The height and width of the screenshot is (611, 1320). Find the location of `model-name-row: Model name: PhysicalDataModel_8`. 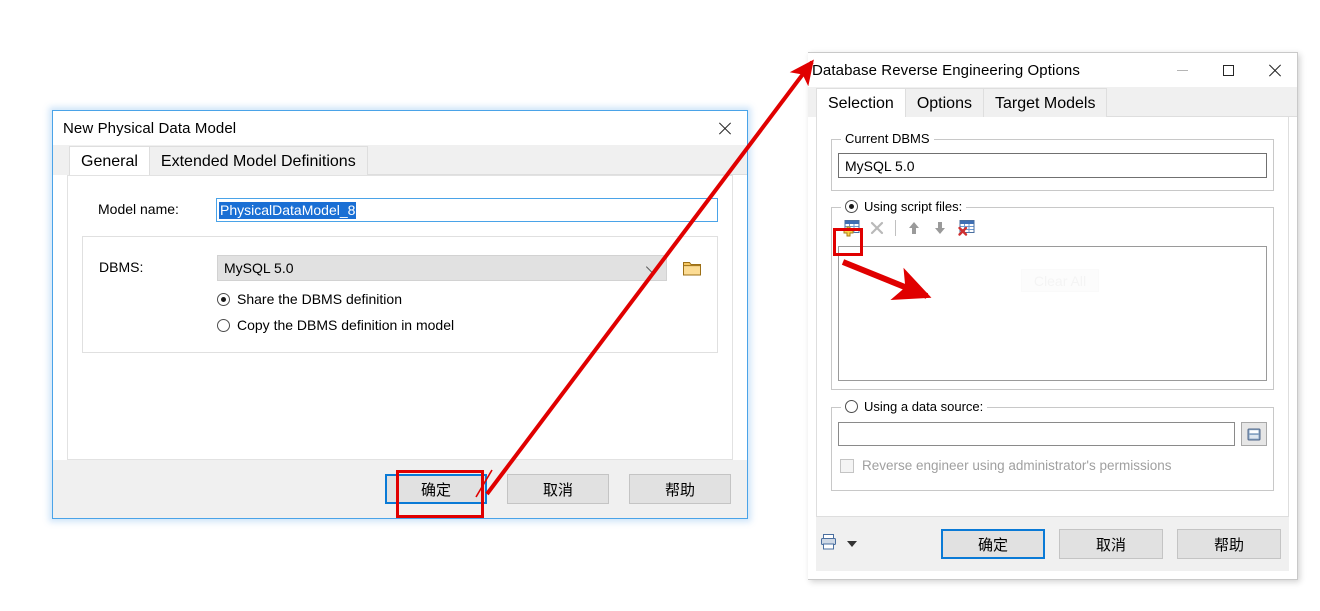

model-name-row: Model name: PhysicalDataModel_8 is located at coordinates (400, 210).